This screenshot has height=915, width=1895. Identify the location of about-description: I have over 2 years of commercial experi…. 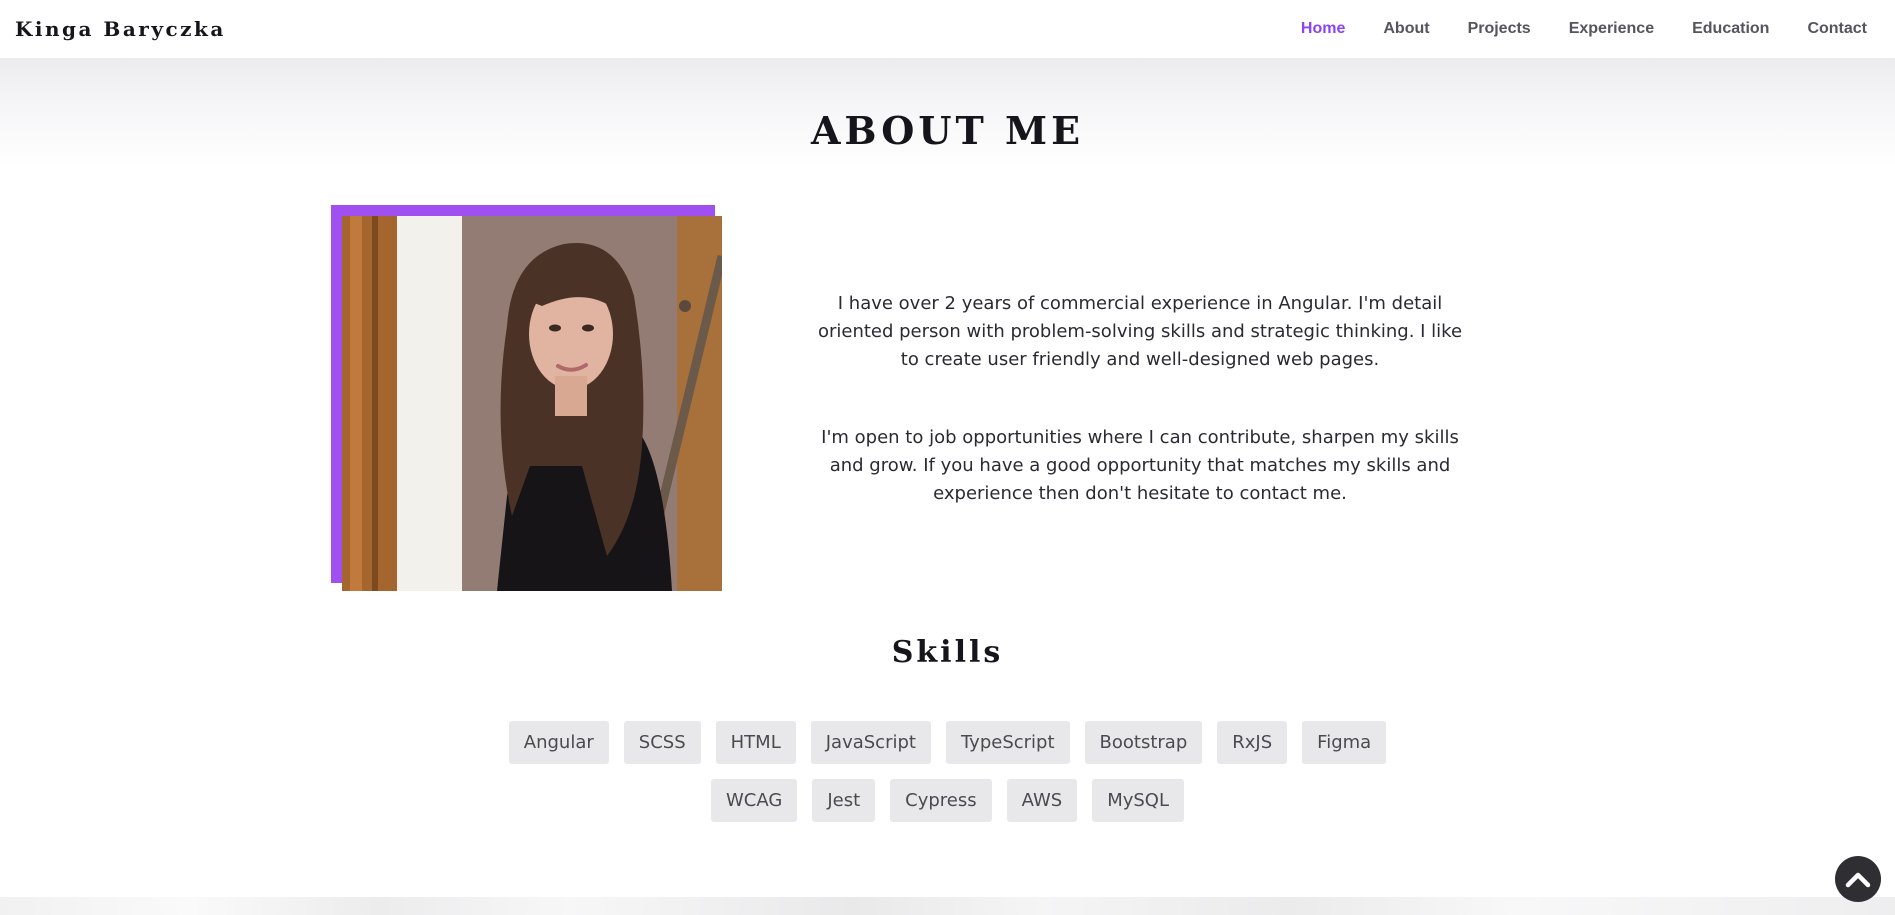
(1140, 399).